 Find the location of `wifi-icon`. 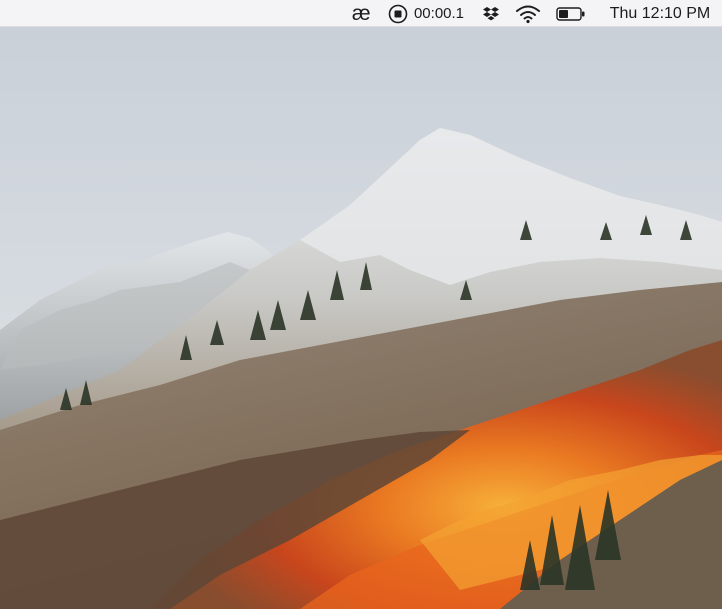

wifi-icon is located at coordinates (528, 14).